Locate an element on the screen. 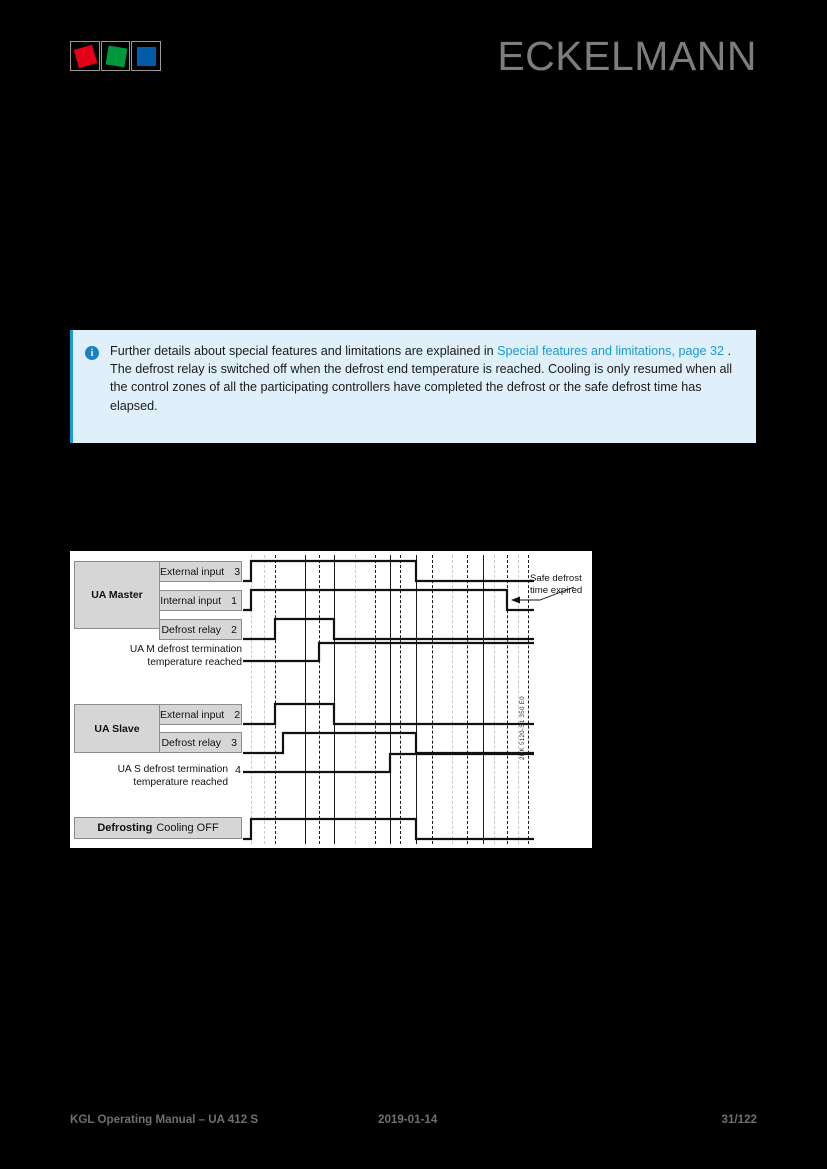 The height and width of the screenshot is (1169, 827). logo-cell-green is located at coordinates (115, 56).